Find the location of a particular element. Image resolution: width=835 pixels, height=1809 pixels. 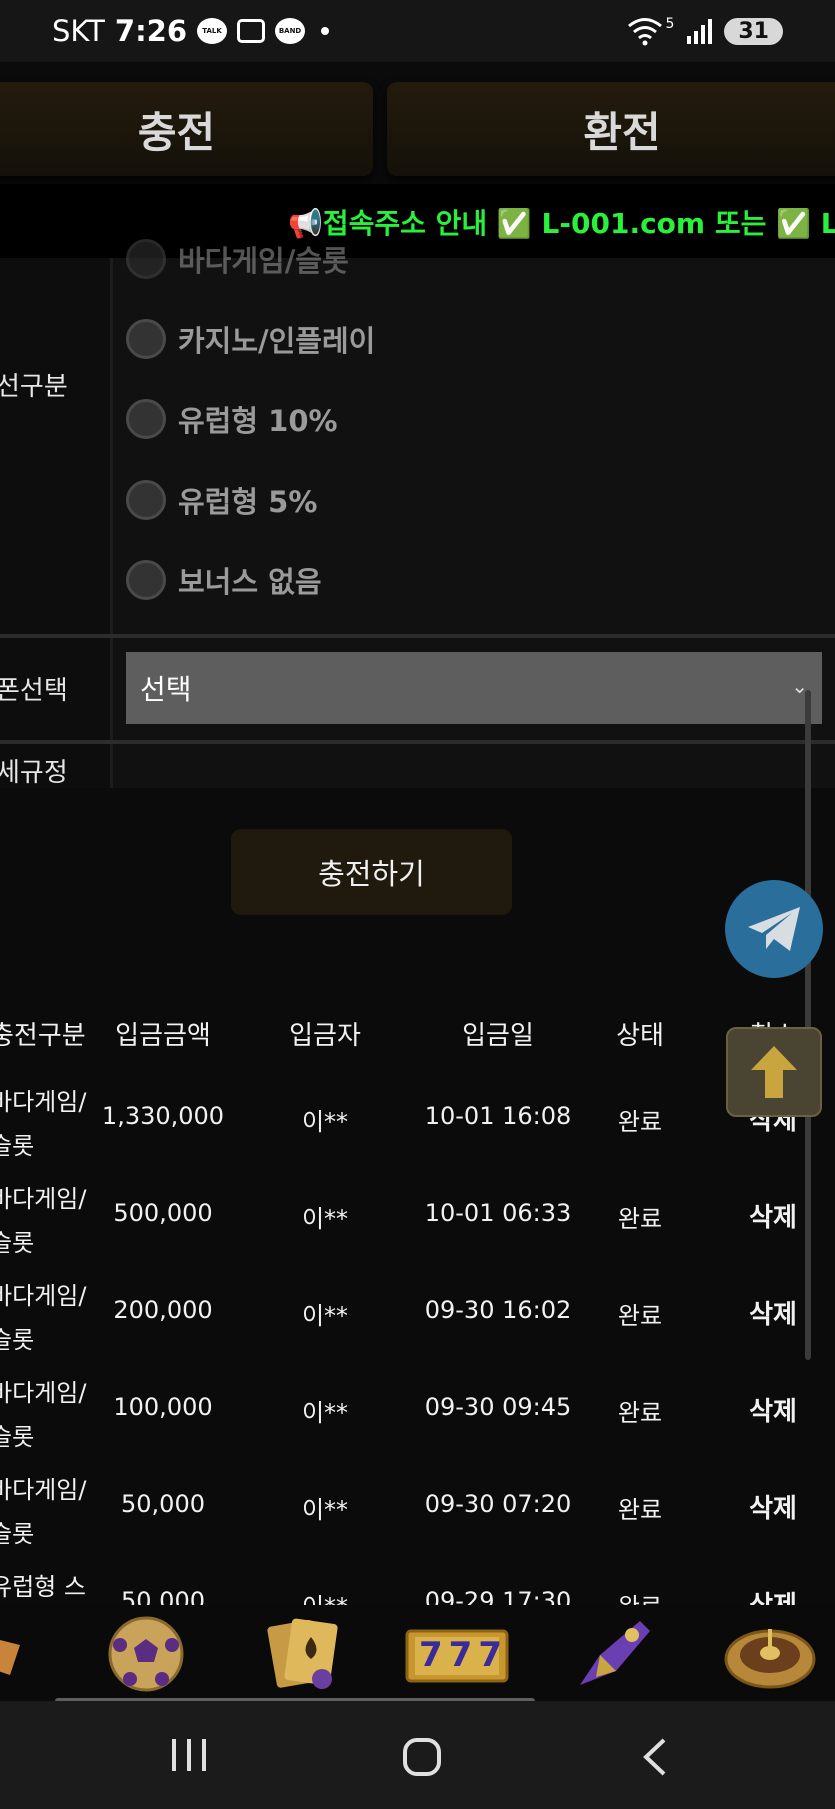

table-row: 바다게임/슬롯 50,000 이** 09-30 07:20 완료 삭제 is located at coordinates (417, 1516).